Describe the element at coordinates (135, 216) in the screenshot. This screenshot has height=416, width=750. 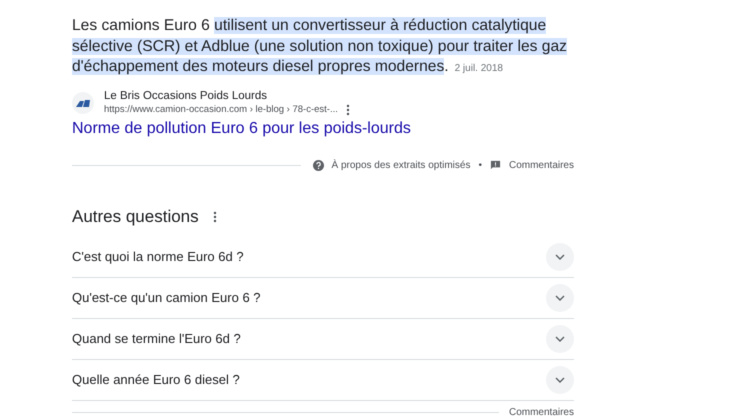
I see `section-heading: Autres questions` at that location.